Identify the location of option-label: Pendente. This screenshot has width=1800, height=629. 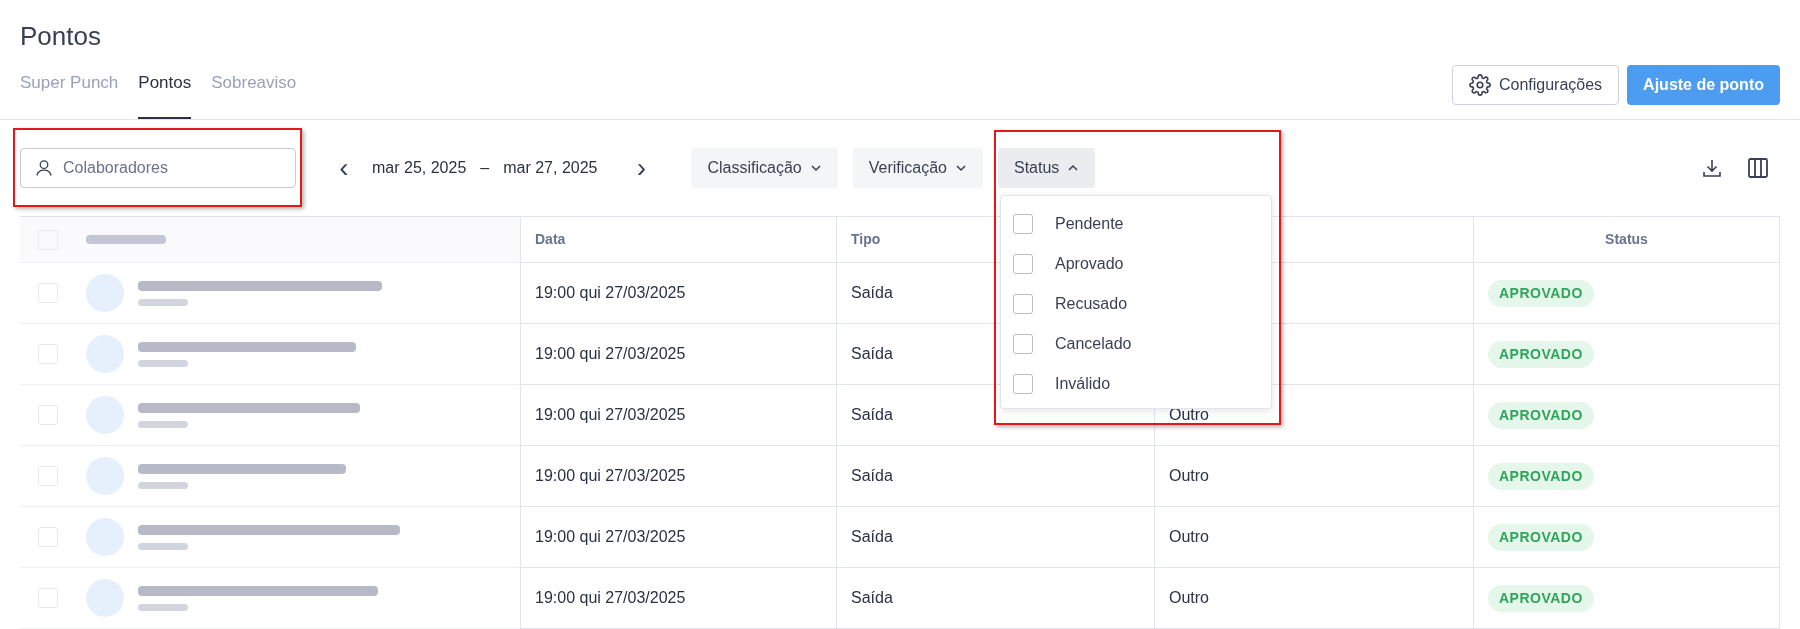
(1089, 224).